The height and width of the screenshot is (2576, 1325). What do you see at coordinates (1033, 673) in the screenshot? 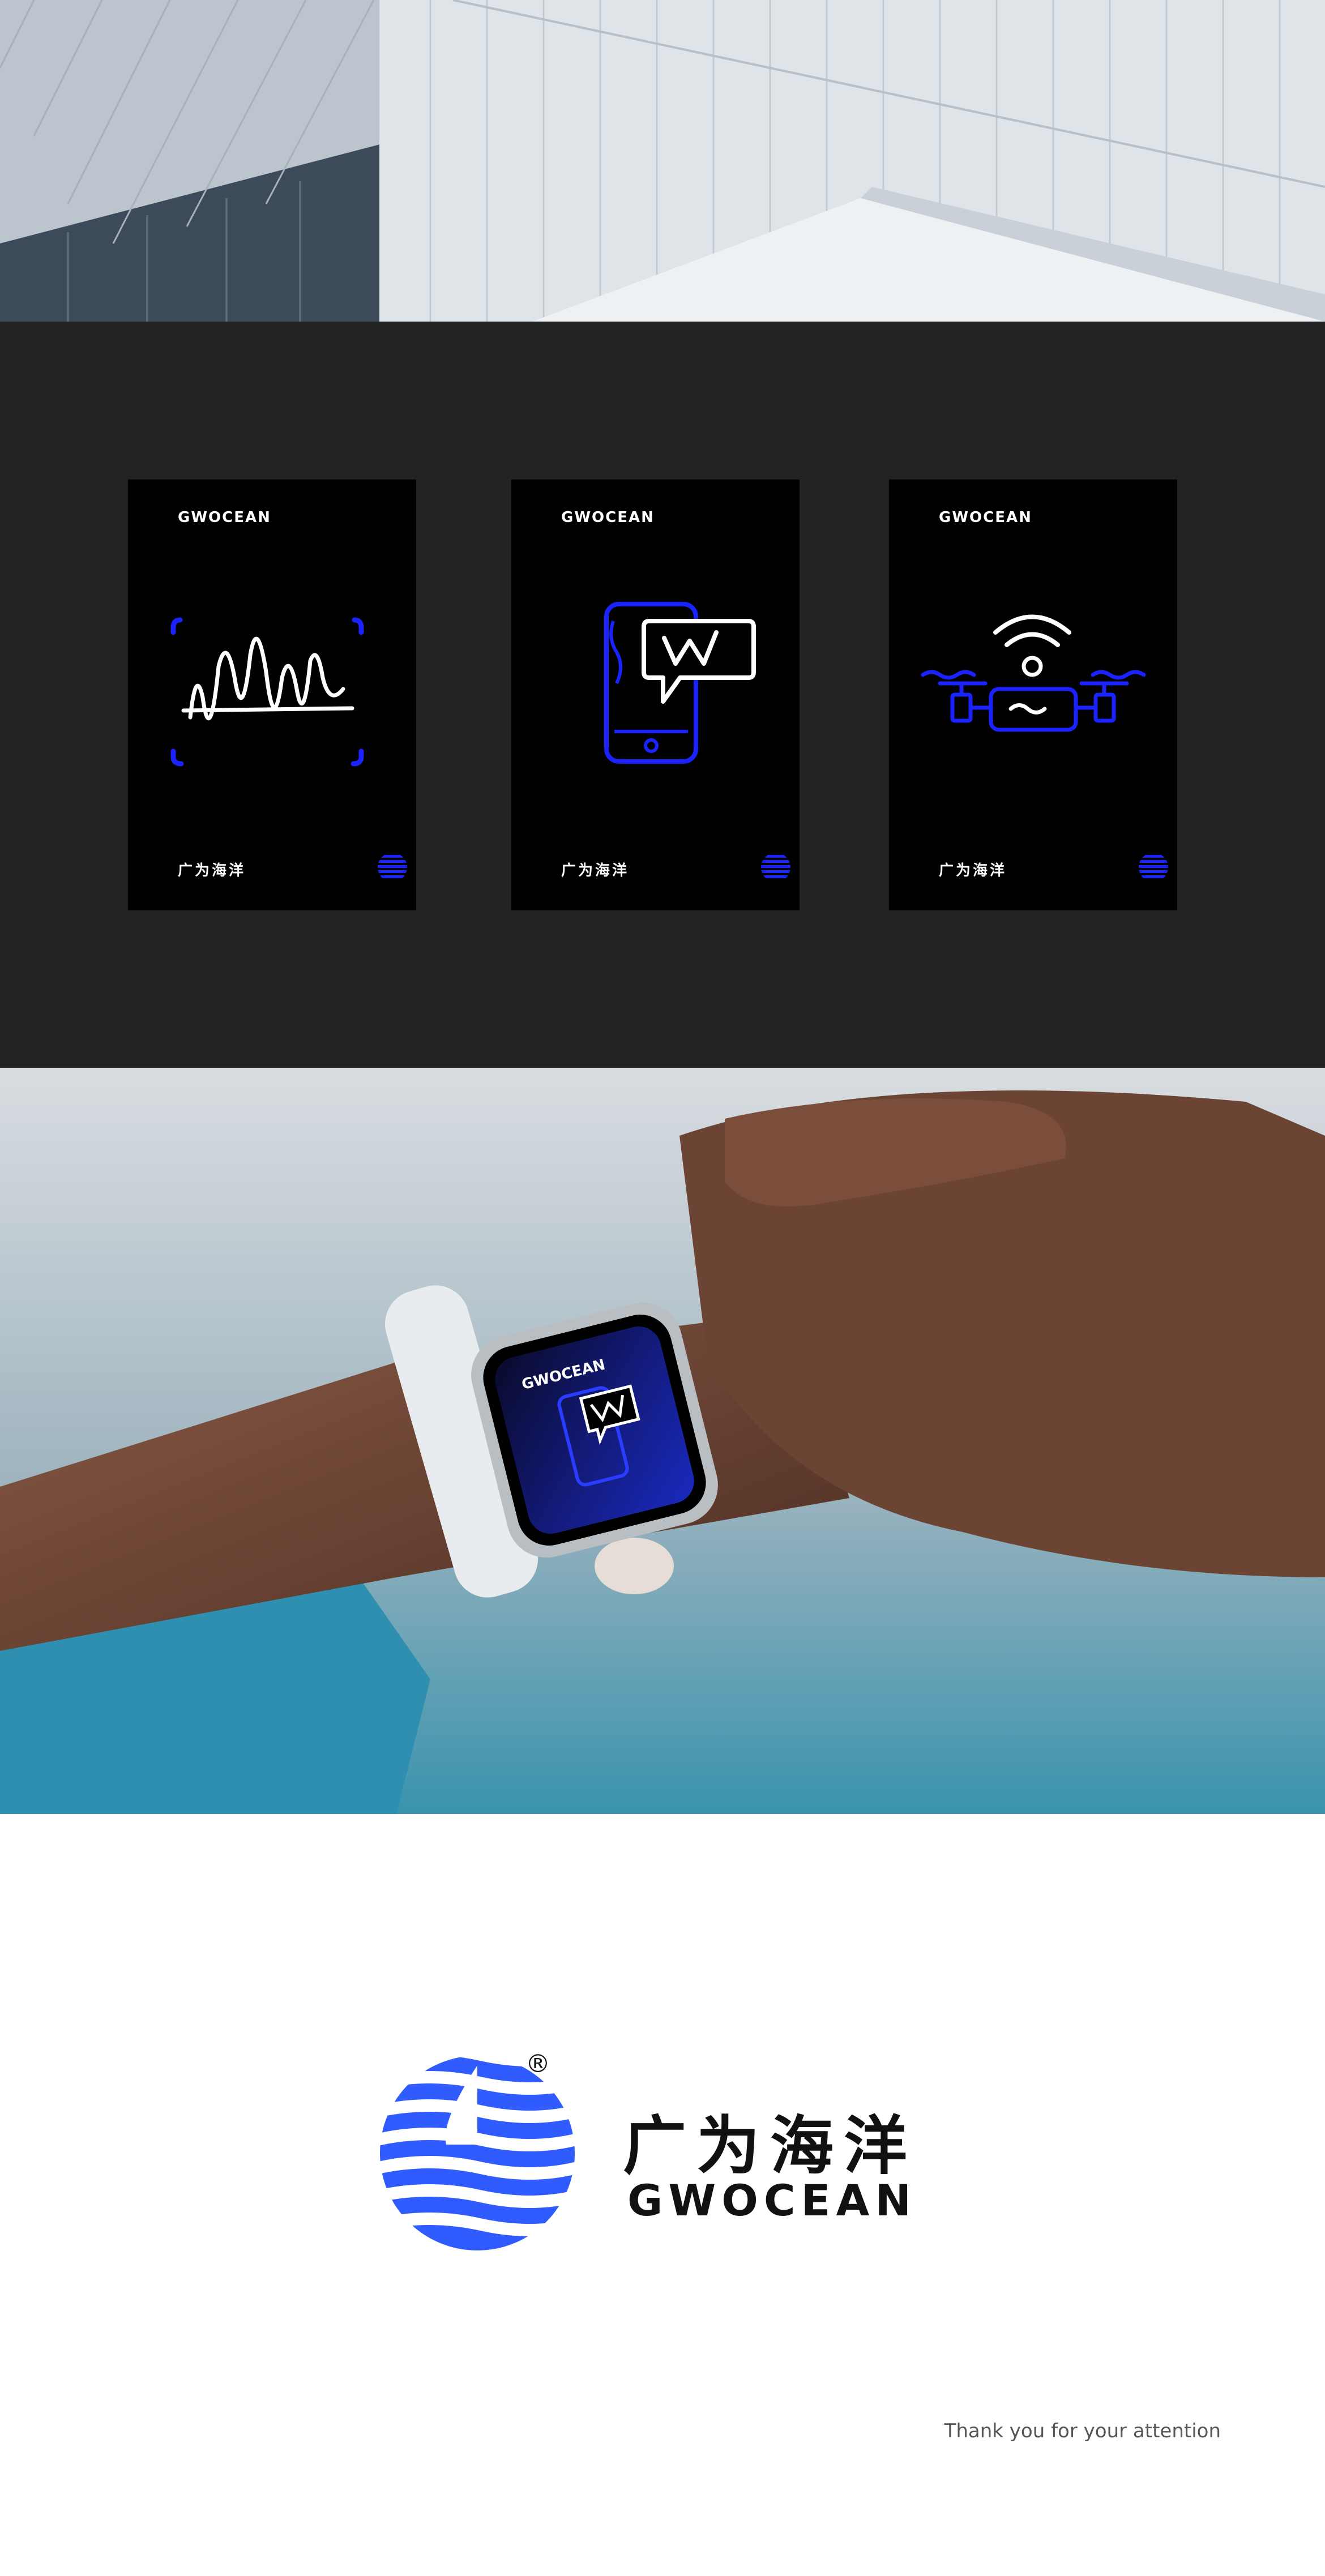
I see `drone-wifi-icon` at bounding box center [1033, 673].